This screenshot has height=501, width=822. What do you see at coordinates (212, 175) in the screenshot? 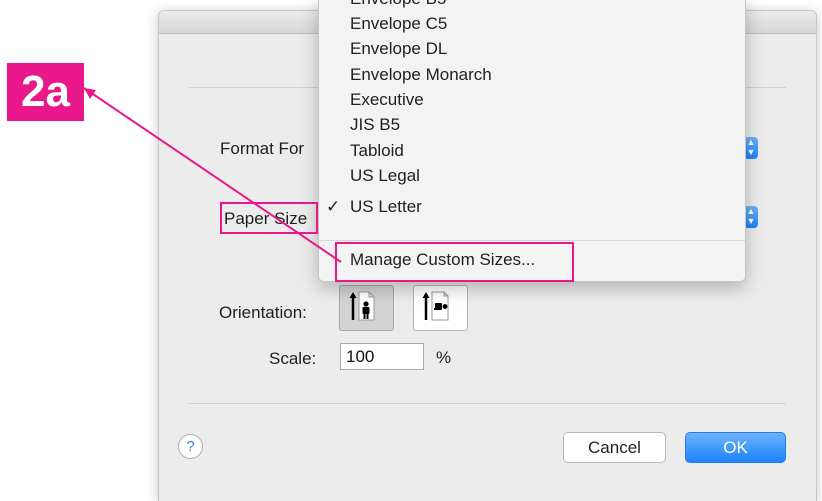
I see `annotation-arrow` at bounding box center [212, 175].